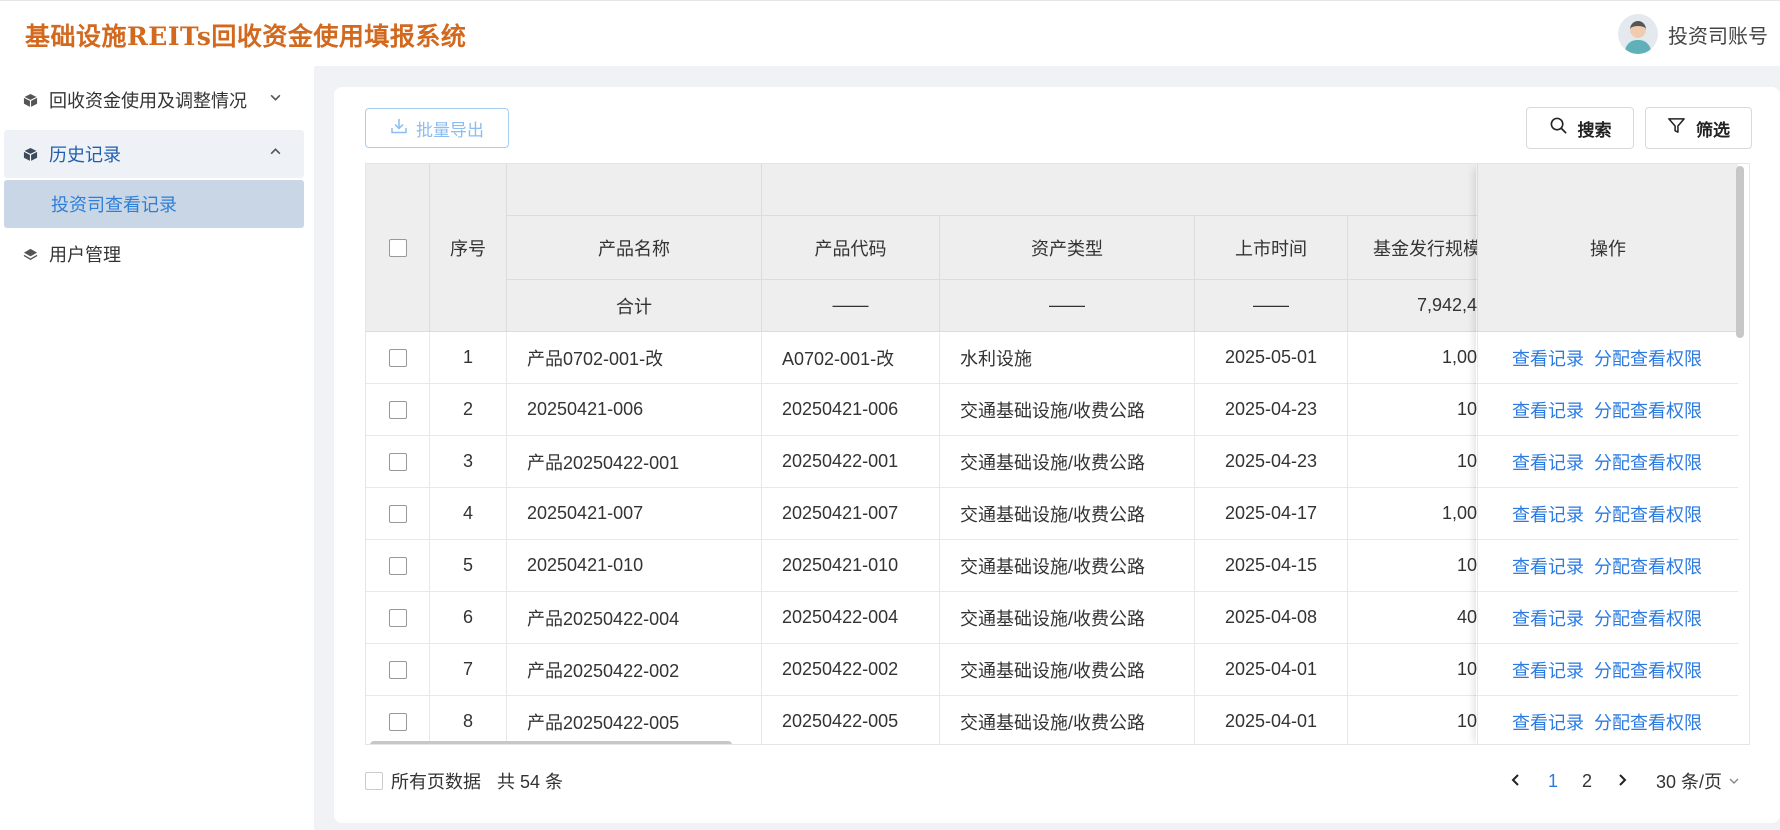 The width and height of the screenshot is (1780, 830). What do you see at coordinates (1587, 781) in the screenshot?
I see `page-2: 2` at bounding box center [1587, 781].